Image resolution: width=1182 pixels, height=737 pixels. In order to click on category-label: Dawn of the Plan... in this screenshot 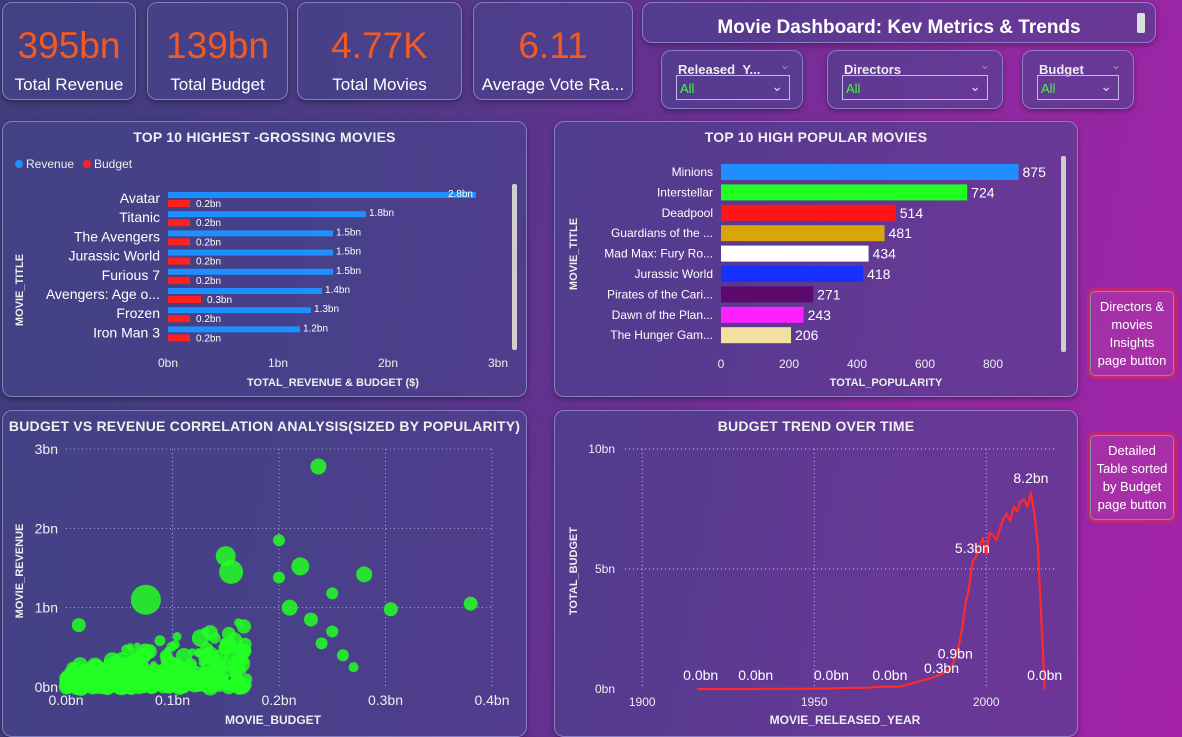, I will do `click(662, 315)`.